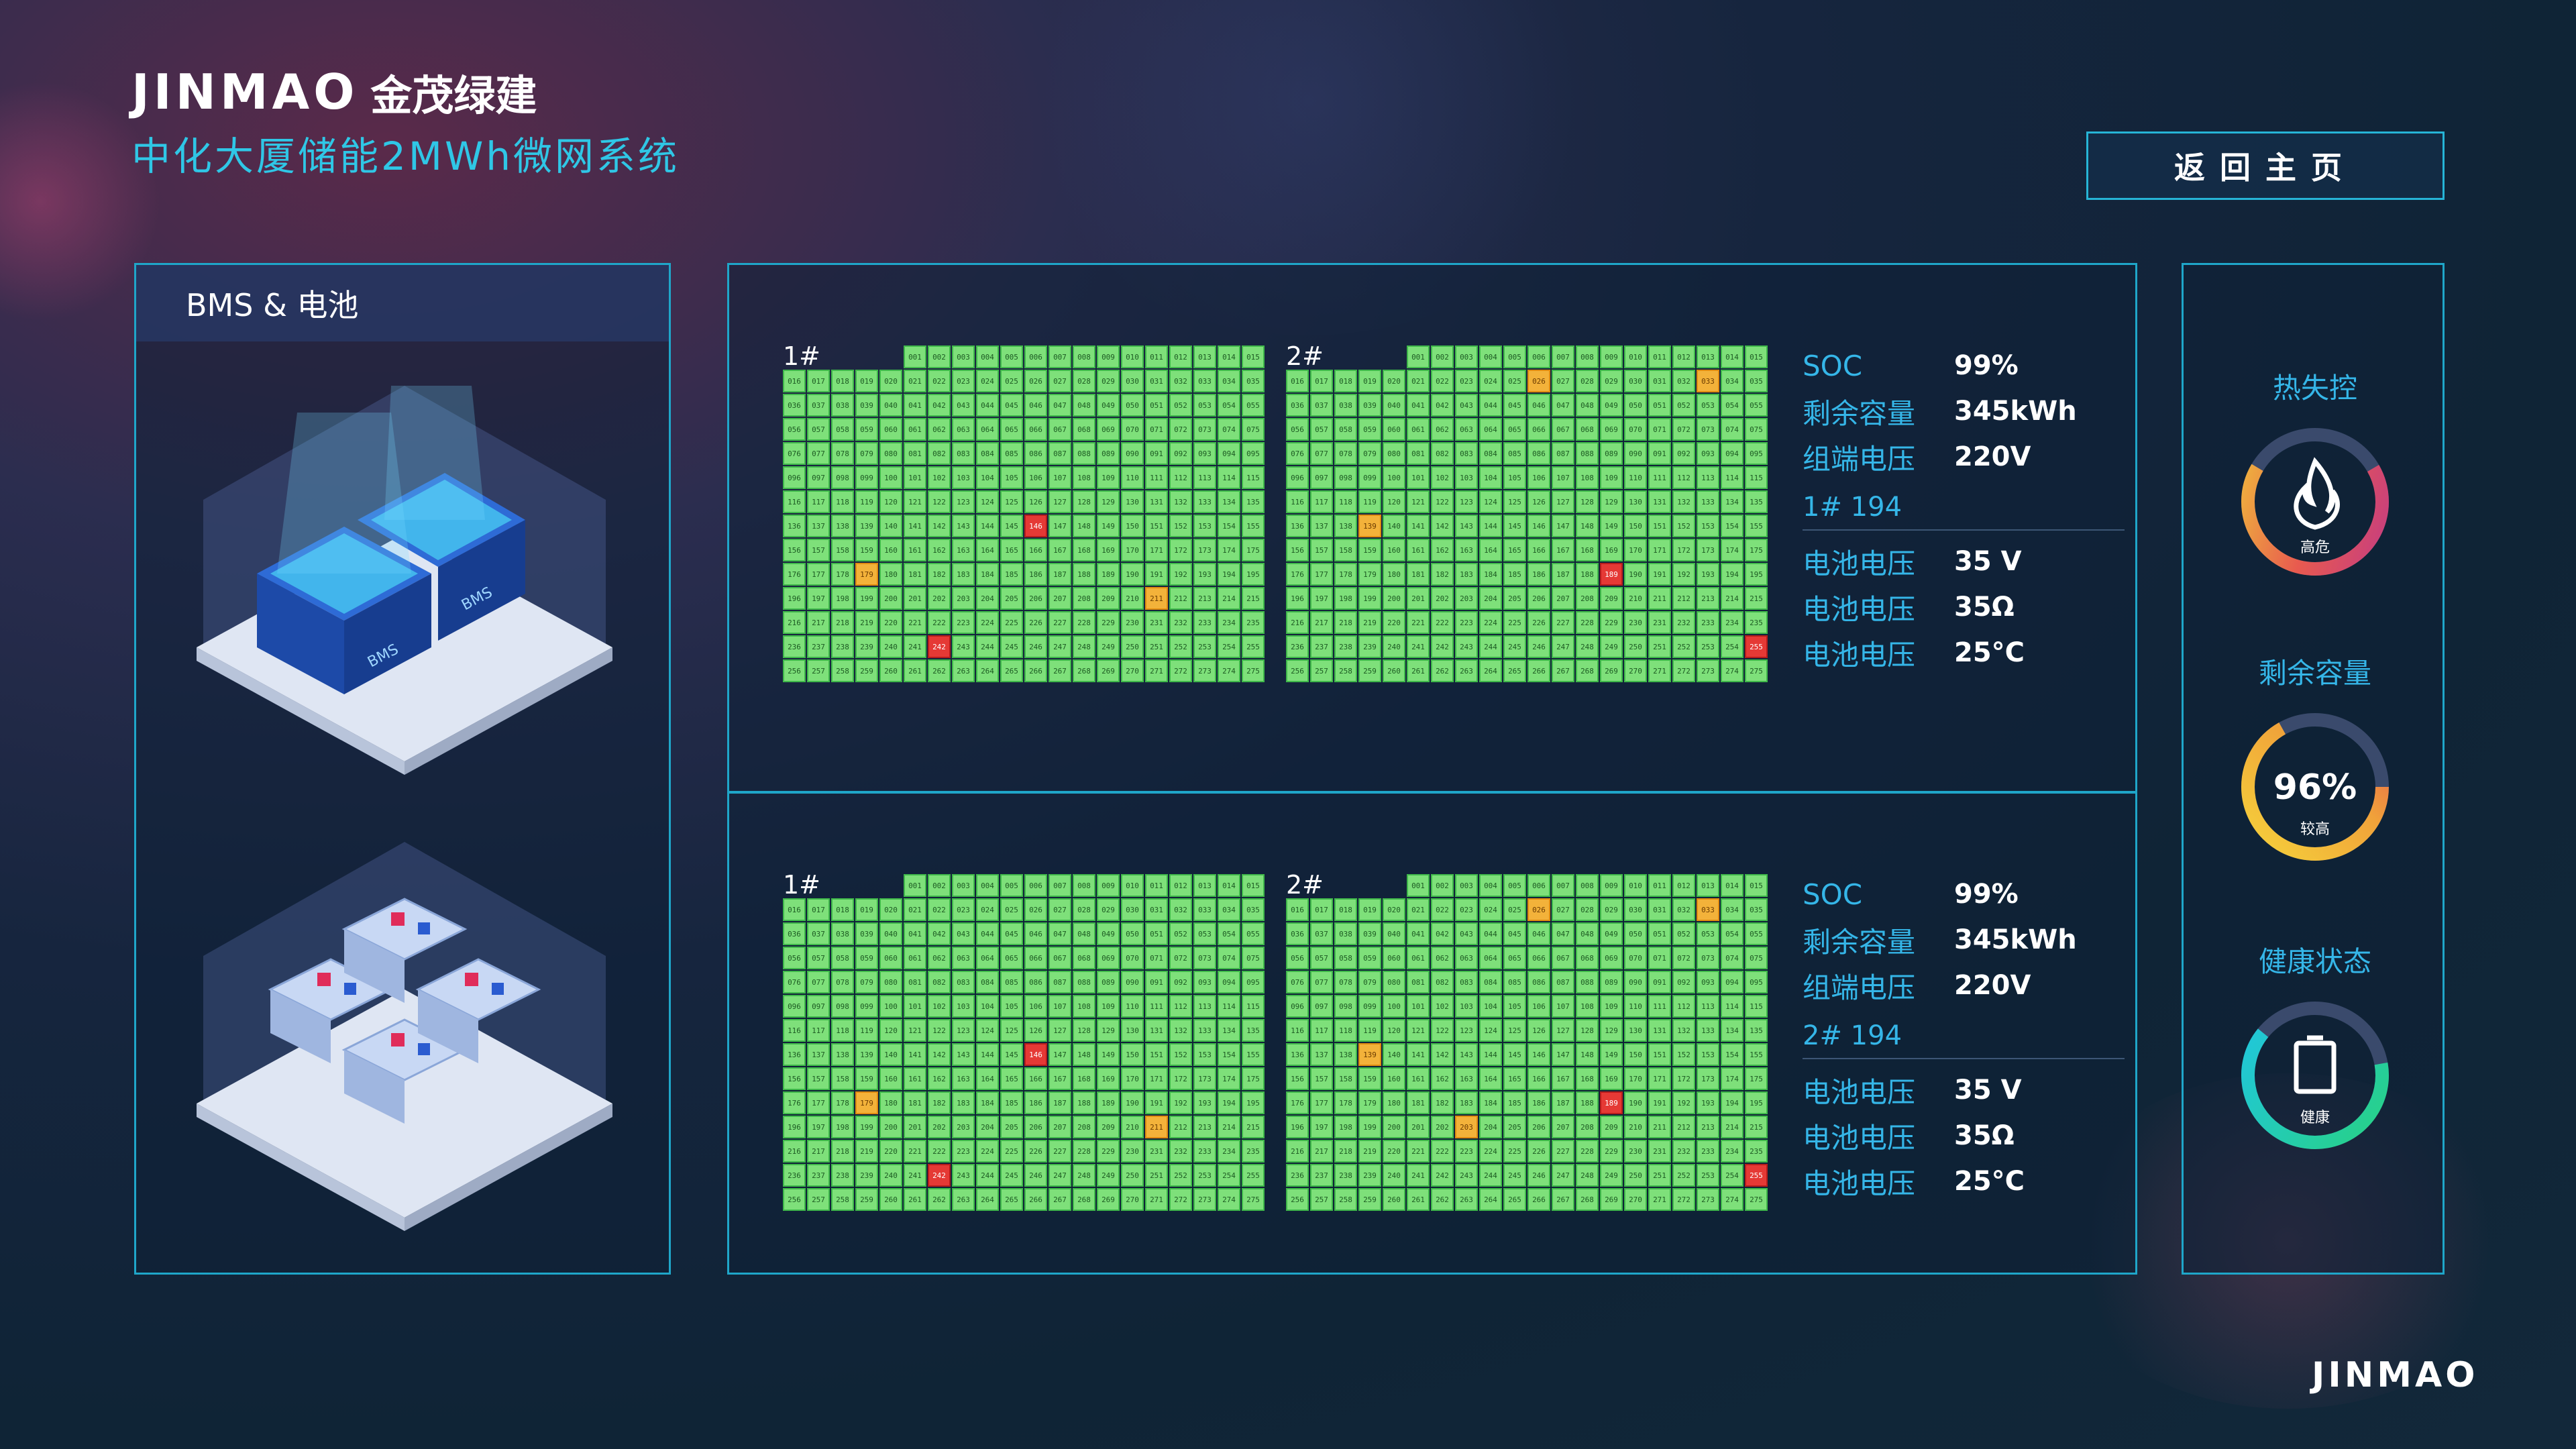  What do you see at coordinates (1060, 526) in the screenshot?
I see `battery-cell: 147` at bounding box center [1060, 526].